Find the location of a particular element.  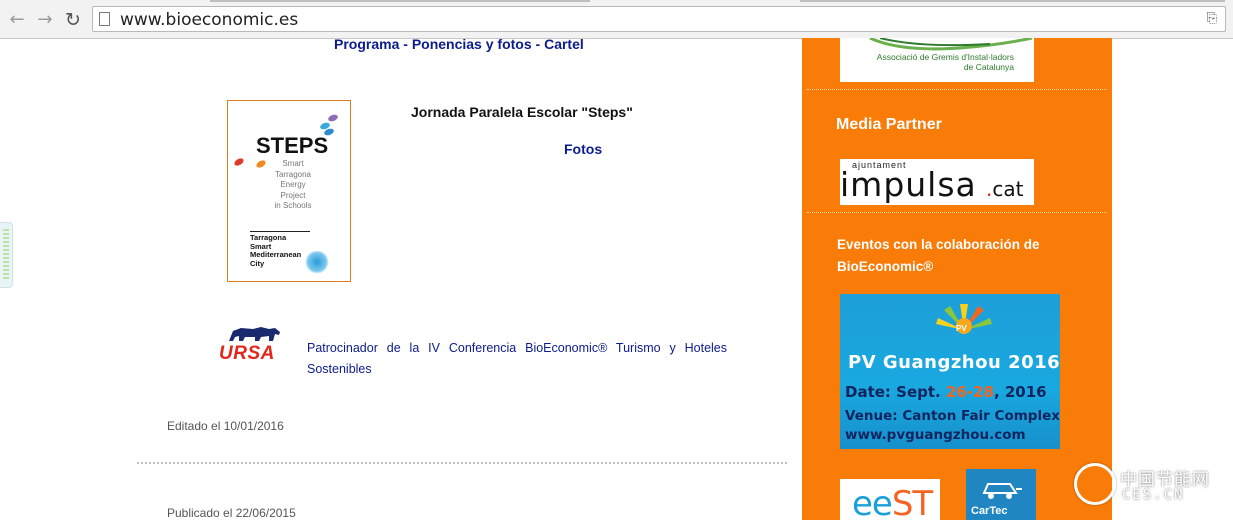

steps-title: STEPS is located at coordinates (292, 145).